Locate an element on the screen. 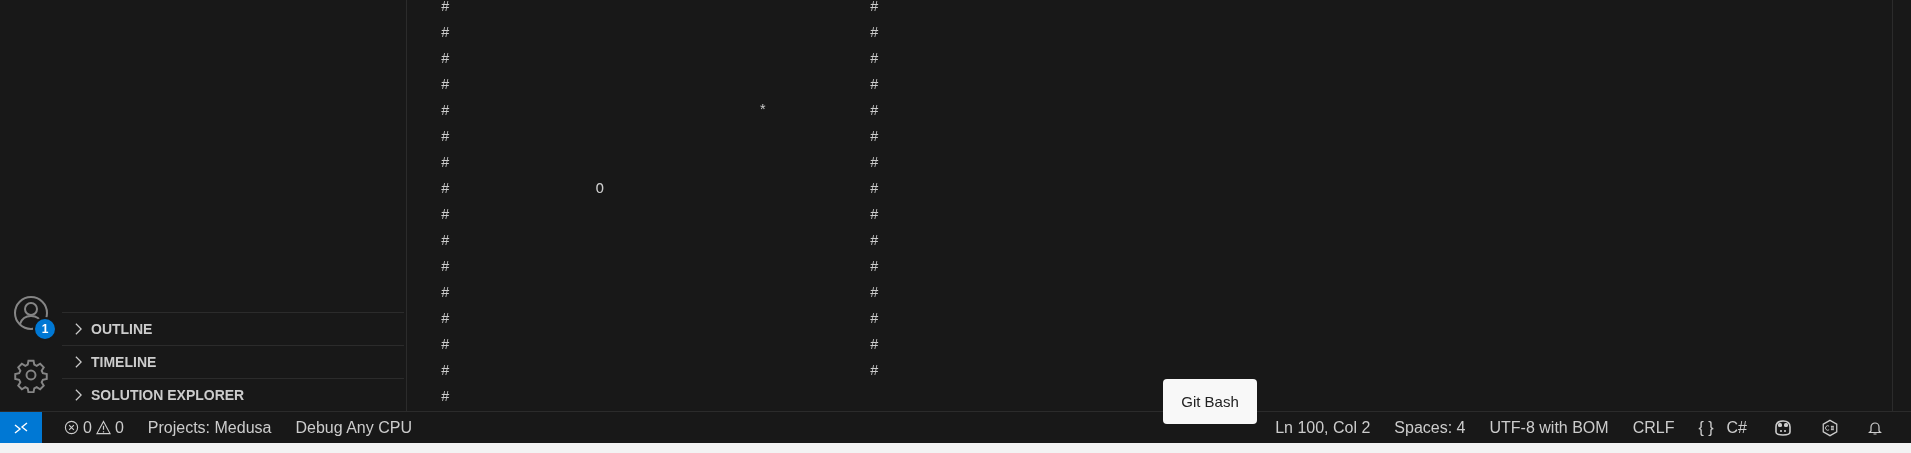  account-icon is located at coordinates (31, 313).